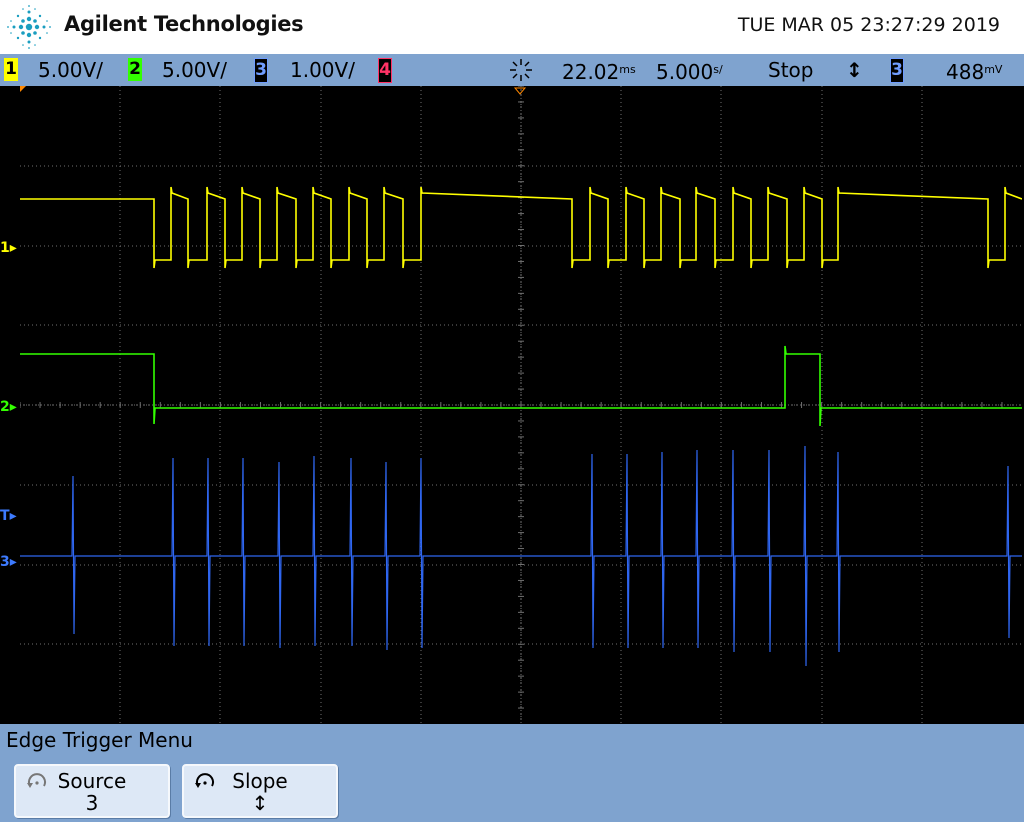  I want to click on trigger-level-value: 488, so click(965, 72).